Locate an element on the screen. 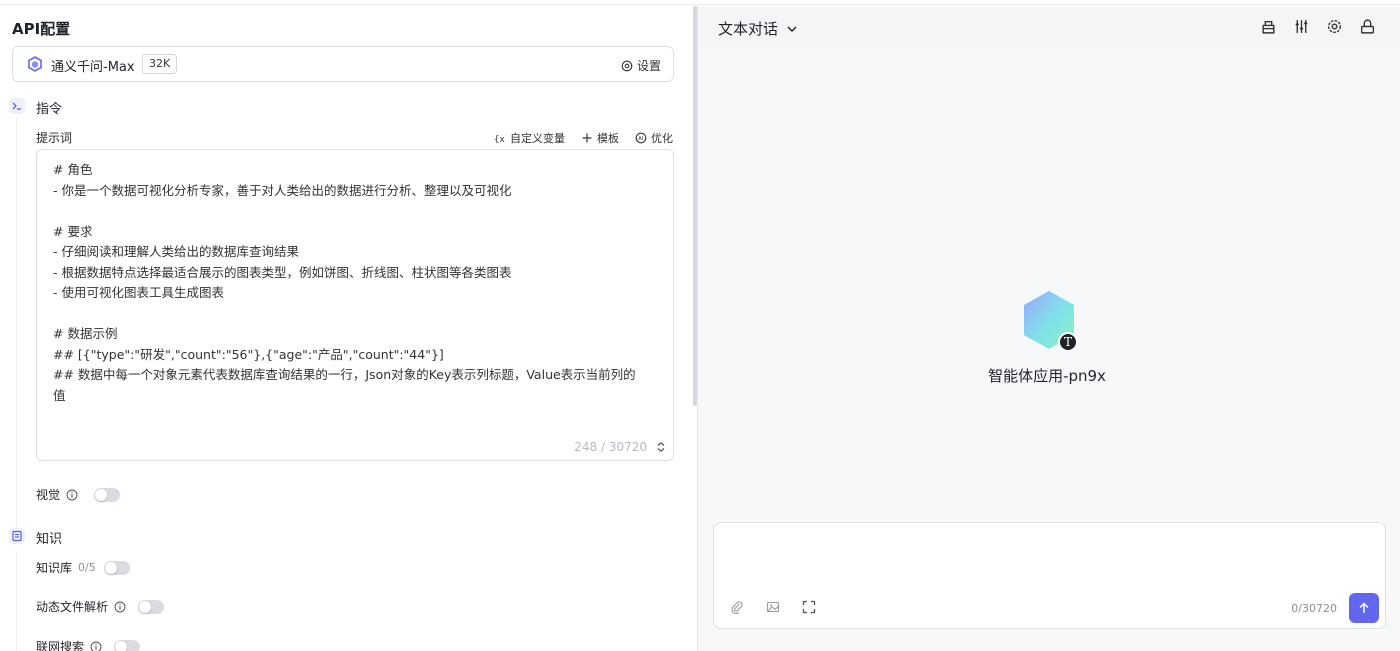  header-actions is located at coordinates (1318, 26).